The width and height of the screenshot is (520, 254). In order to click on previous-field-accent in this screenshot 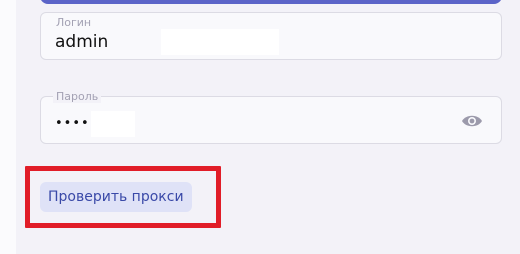, I will do `click(271, 2)`.